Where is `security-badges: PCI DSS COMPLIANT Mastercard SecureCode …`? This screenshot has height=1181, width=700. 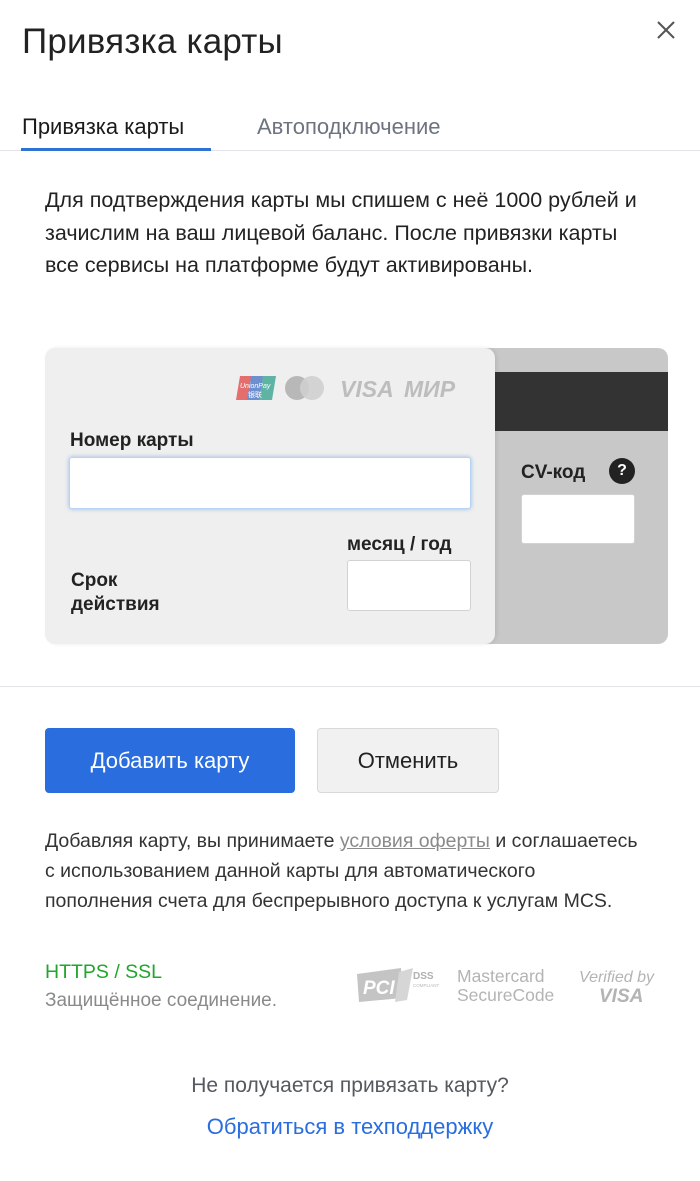 security-badges: PCI DSS COMPLIANT Mastercard SecureCode … is located at coordinates (506, 986).